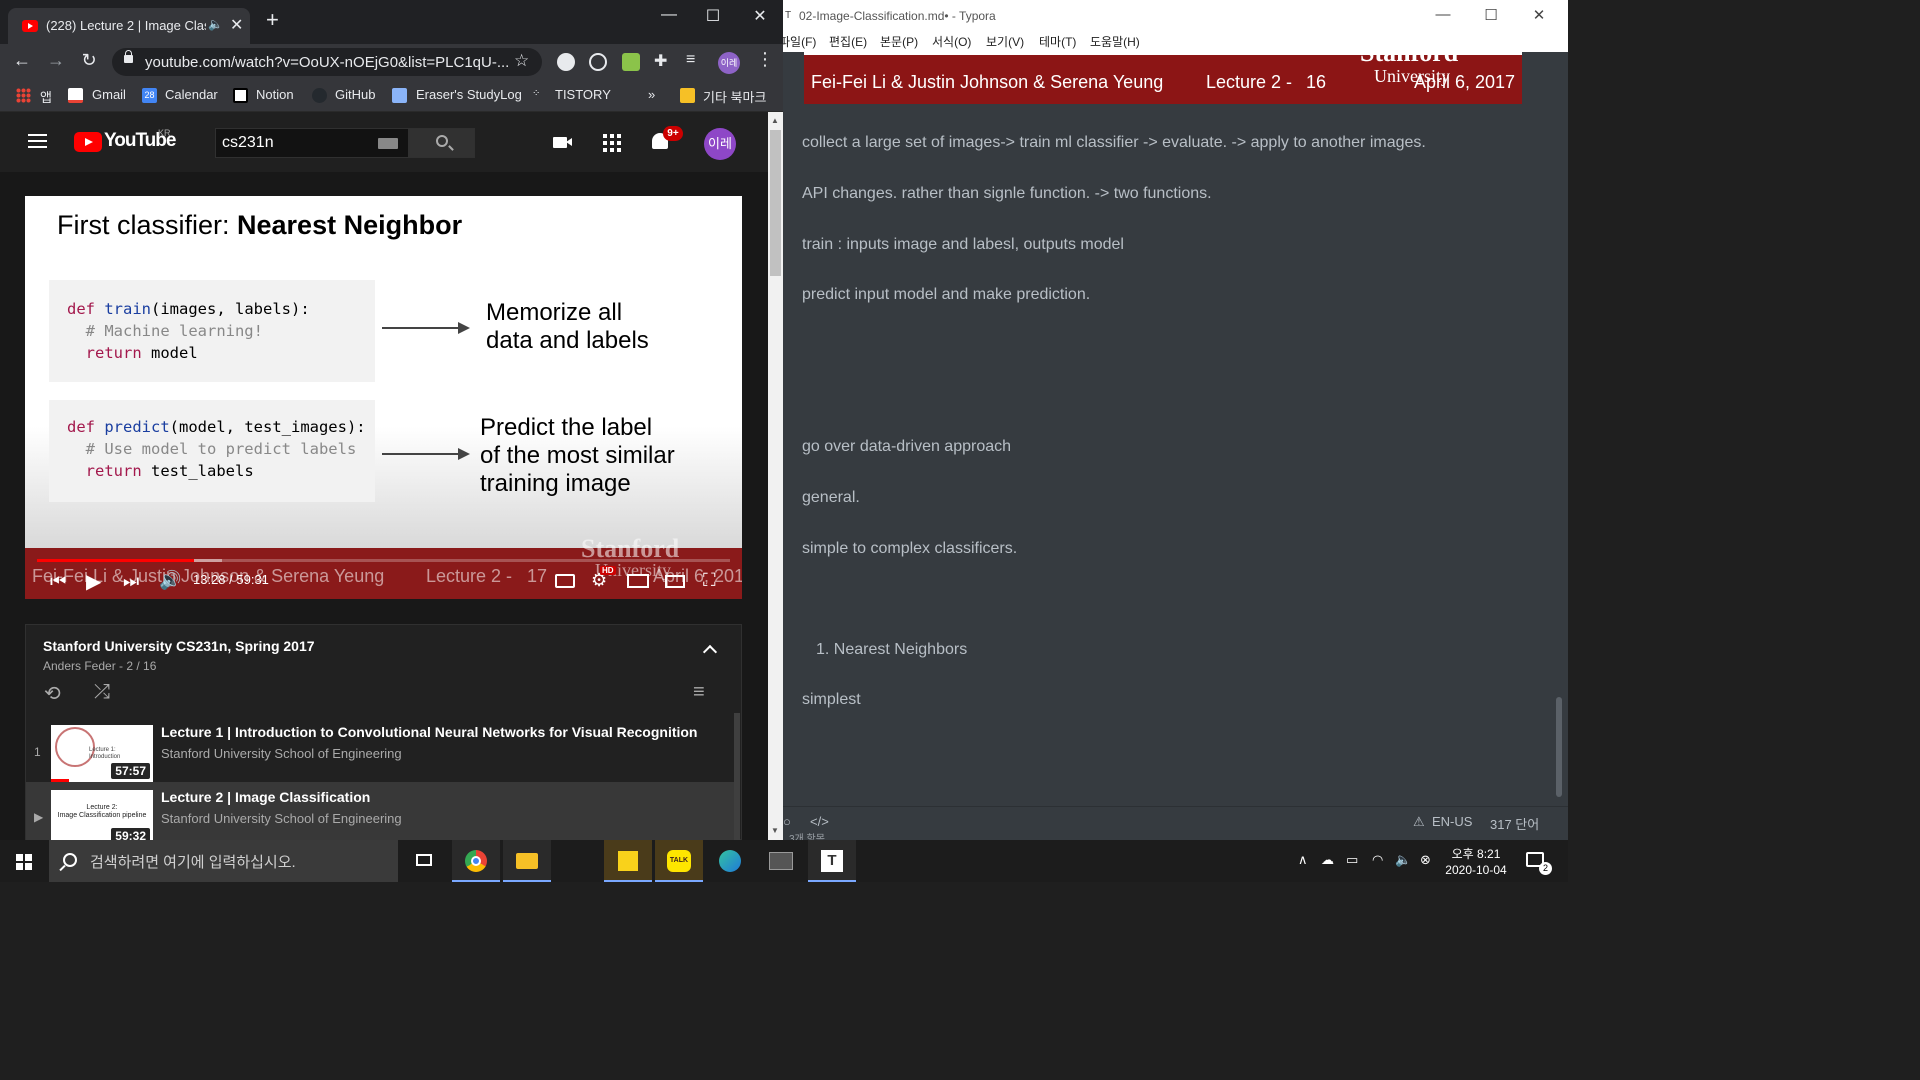  Describe the element at coordinates (775, 830) in the screenshot. I see `scroll-down-icon: ▼` at that location.